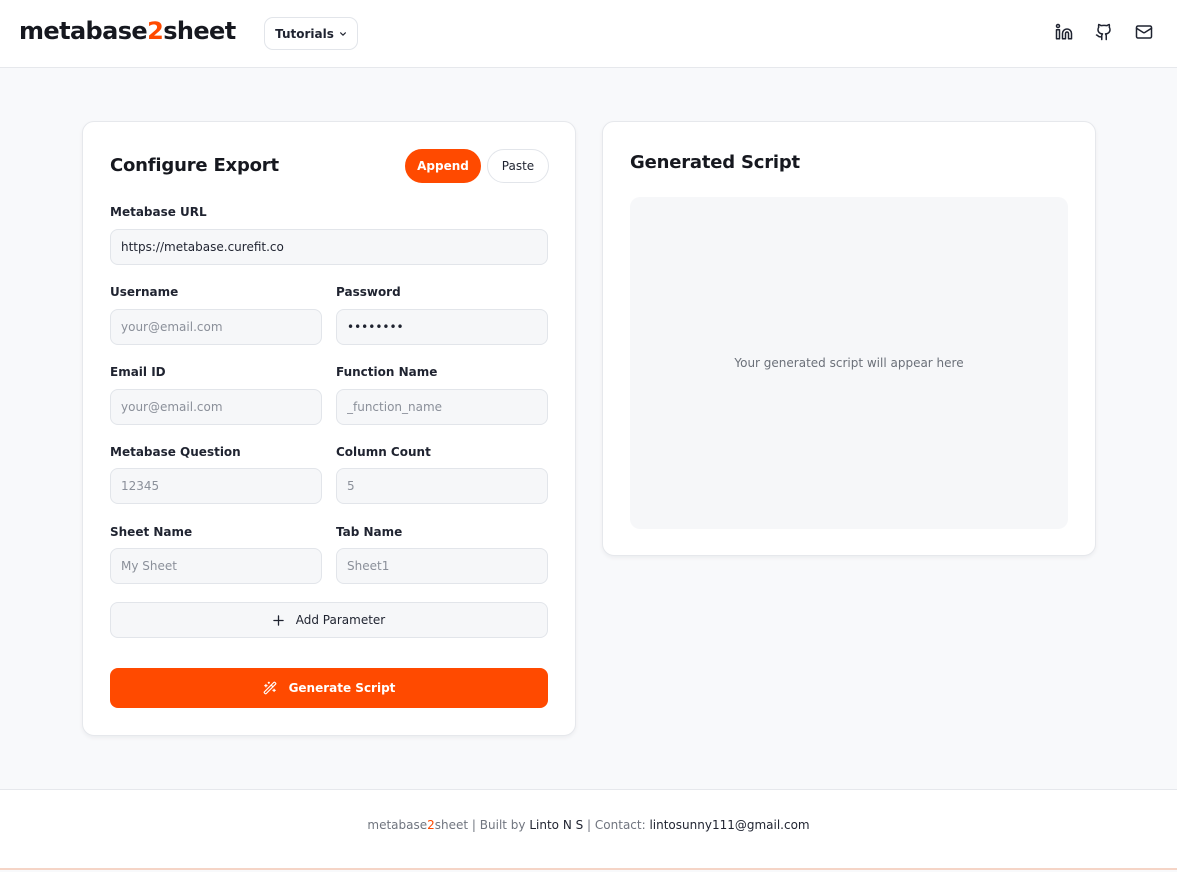 This screenshot has width=1177, height=872. Describe the element at coordinates (340, 620) in the screenshot. I see `add-parameter-label: Add Parameter` at that location.